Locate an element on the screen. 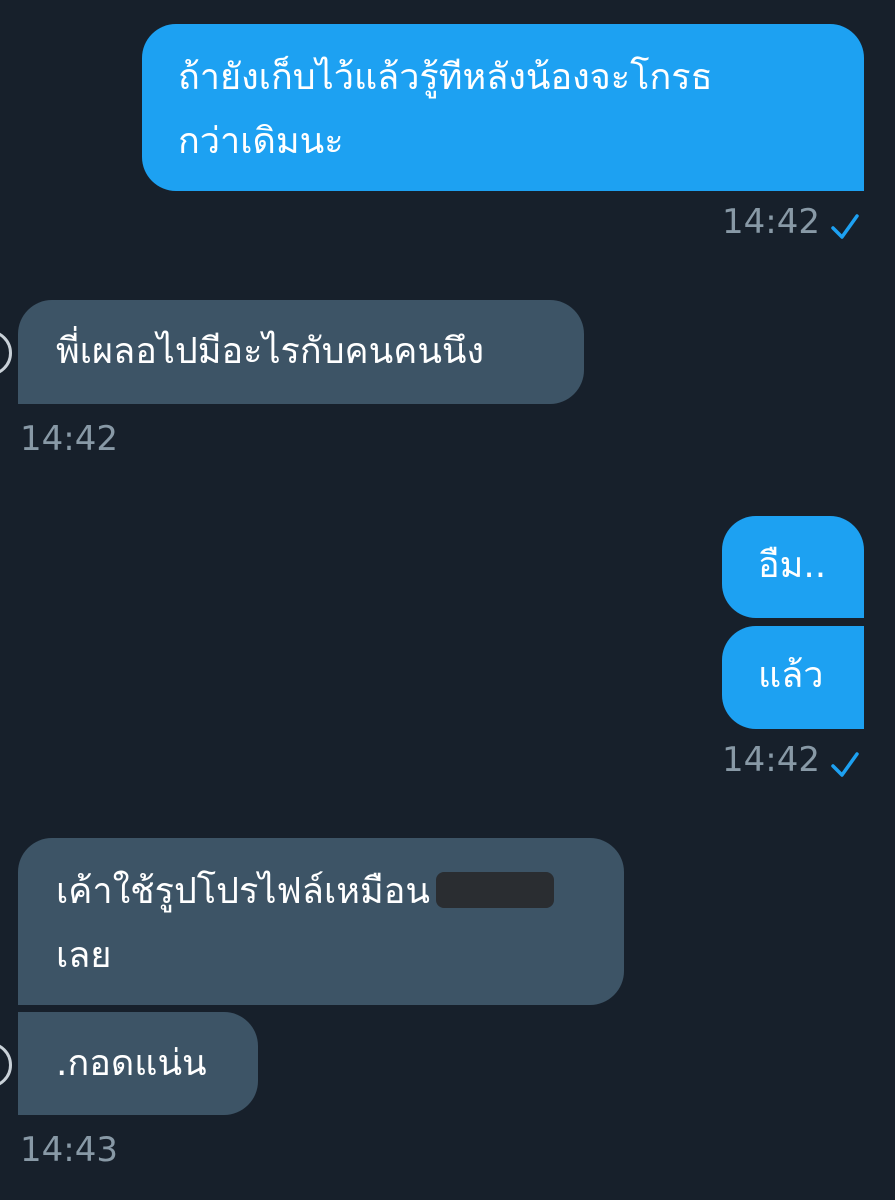 The image size is (895, 1200). message-bubble-incoming: .กอดแน่น is located at coordinates (138, 1063).